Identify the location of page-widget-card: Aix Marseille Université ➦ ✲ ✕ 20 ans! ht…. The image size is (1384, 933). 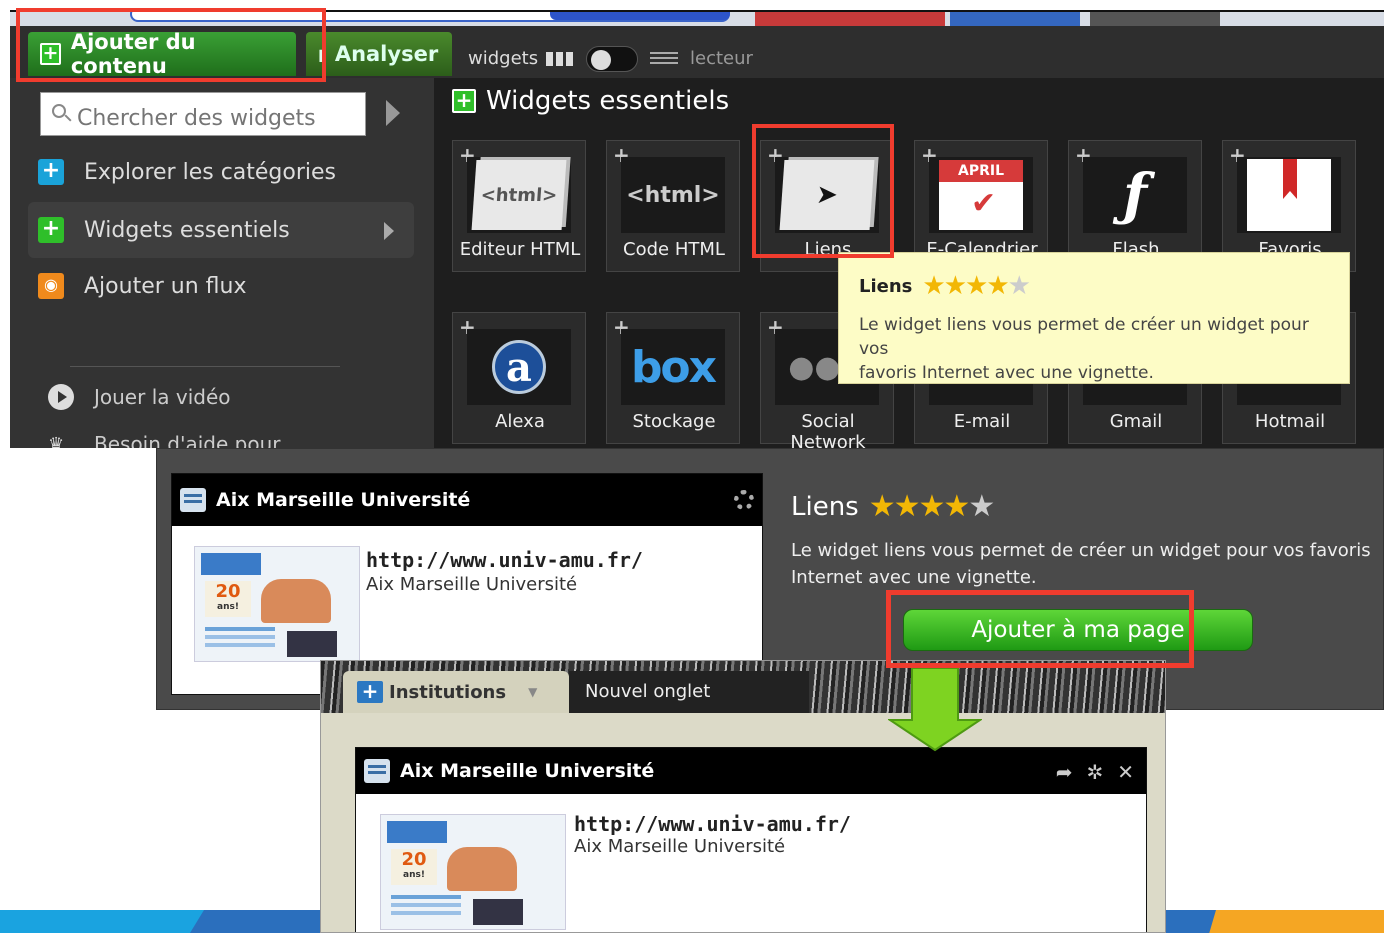
(751, 839).